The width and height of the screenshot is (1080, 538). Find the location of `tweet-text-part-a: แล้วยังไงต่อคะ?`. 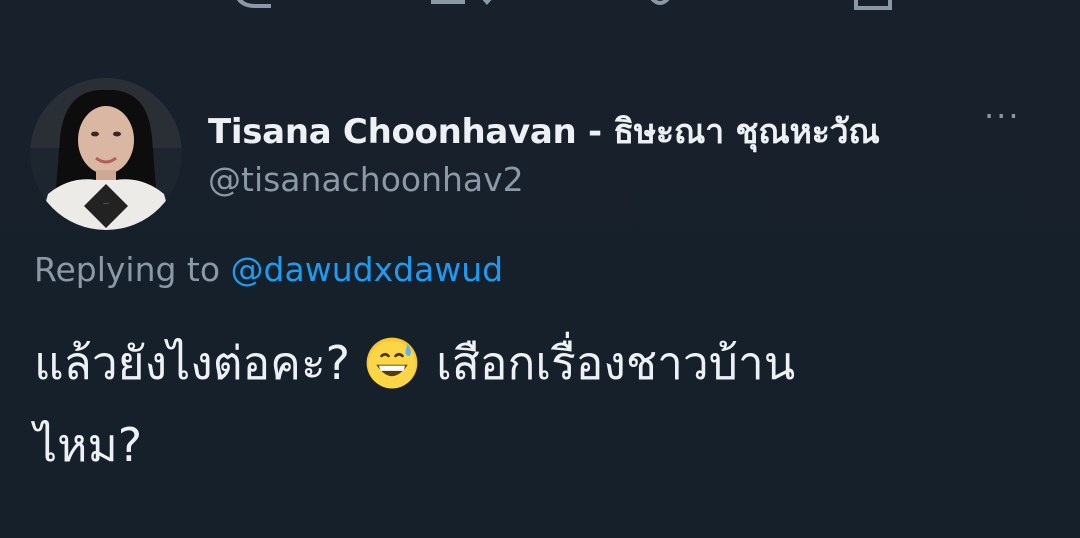

tweet-text-part-a: แล้วยังไงต่อคะ? is located at coordinates (192, 363).